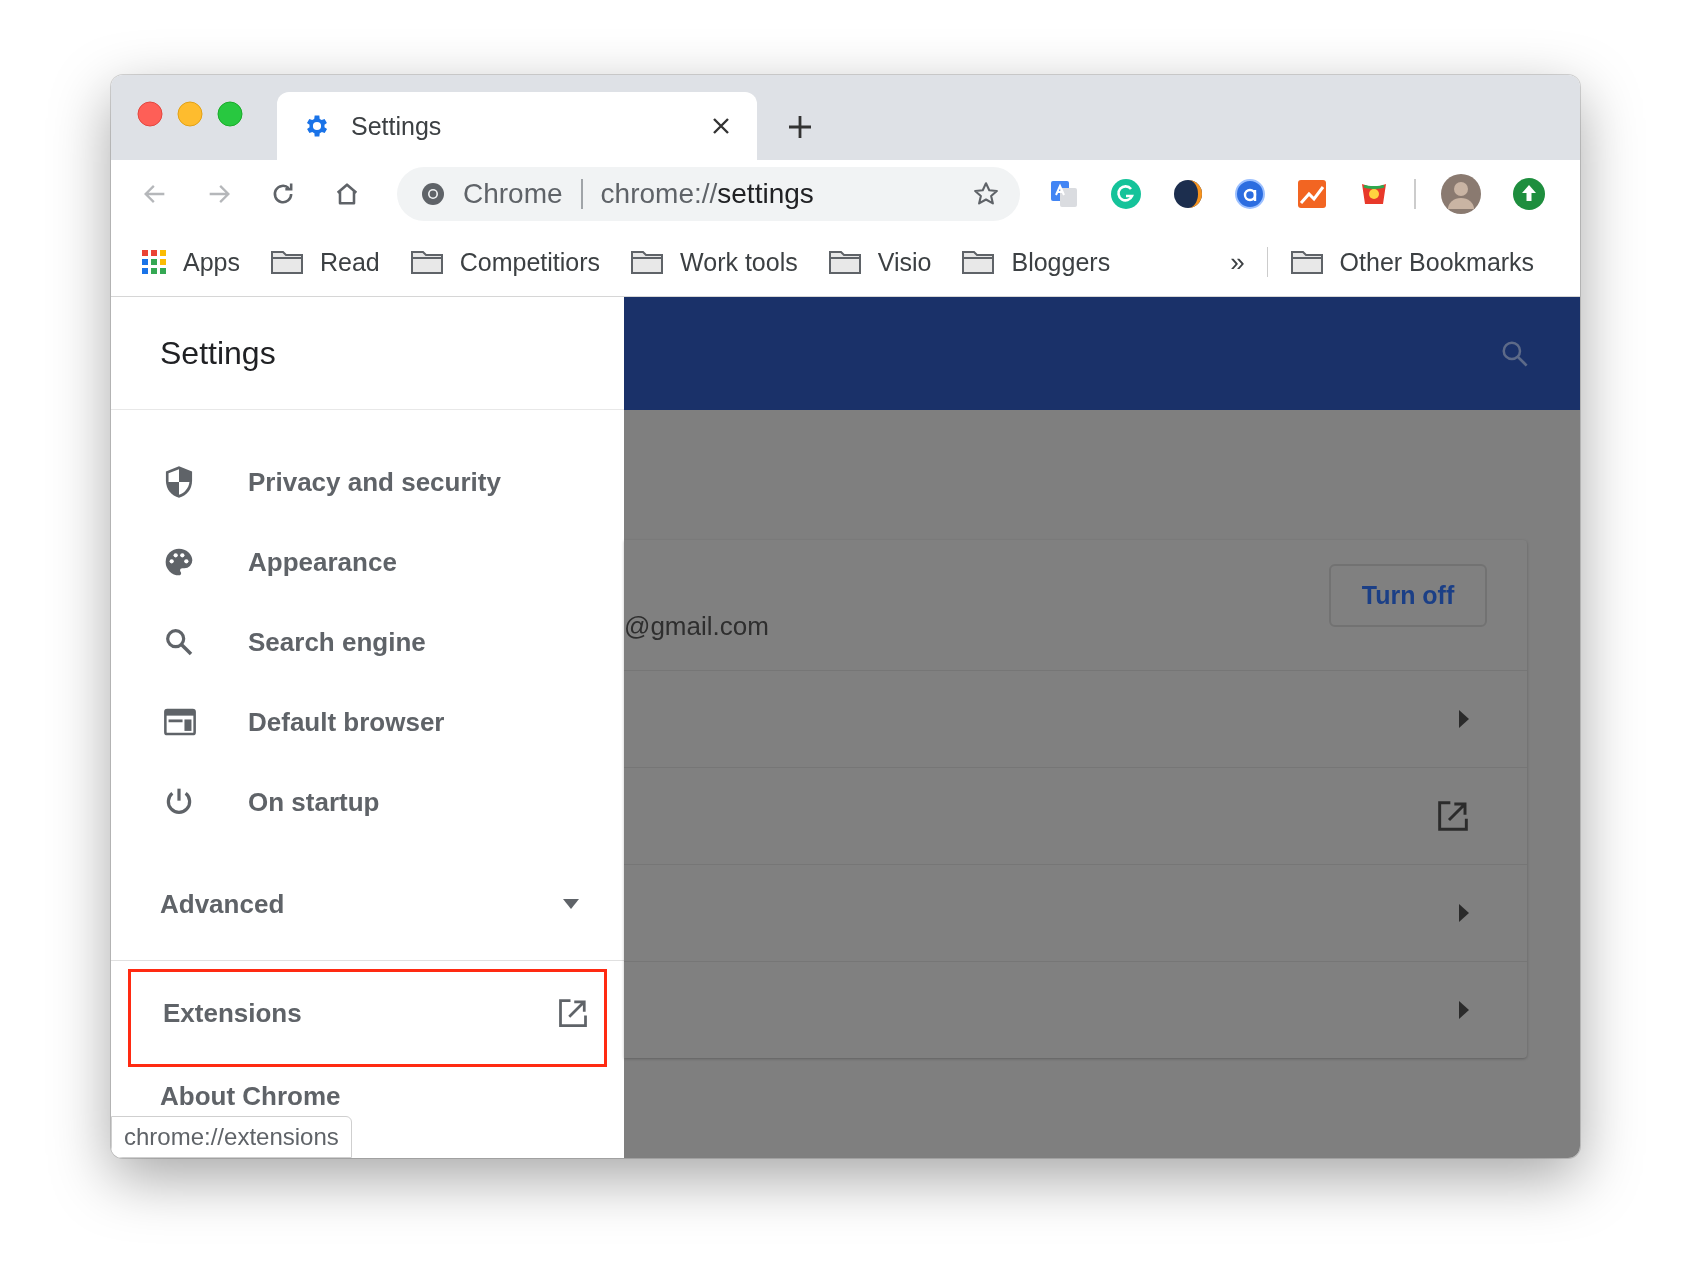 The image size is (1692, 1286). I want to click on chart-extension-icon, so click(1312, 194).